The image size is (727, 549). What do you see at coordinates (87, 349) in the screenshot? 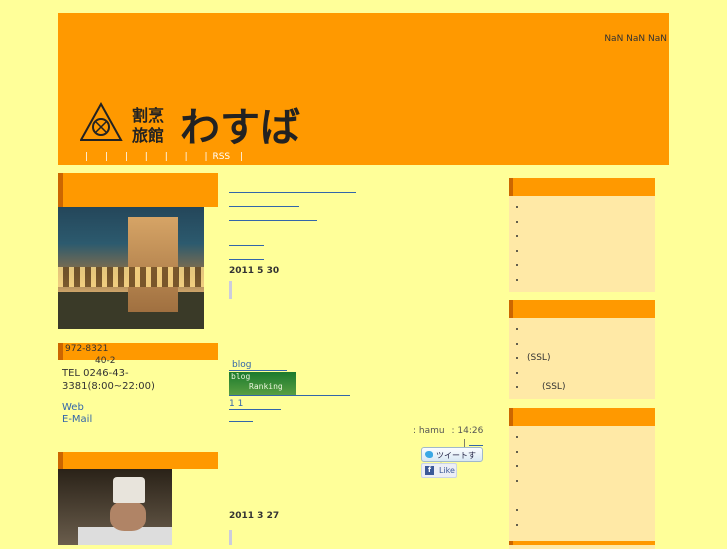
I see `postal-code: 972-8321` at bounding box center [87, 349].